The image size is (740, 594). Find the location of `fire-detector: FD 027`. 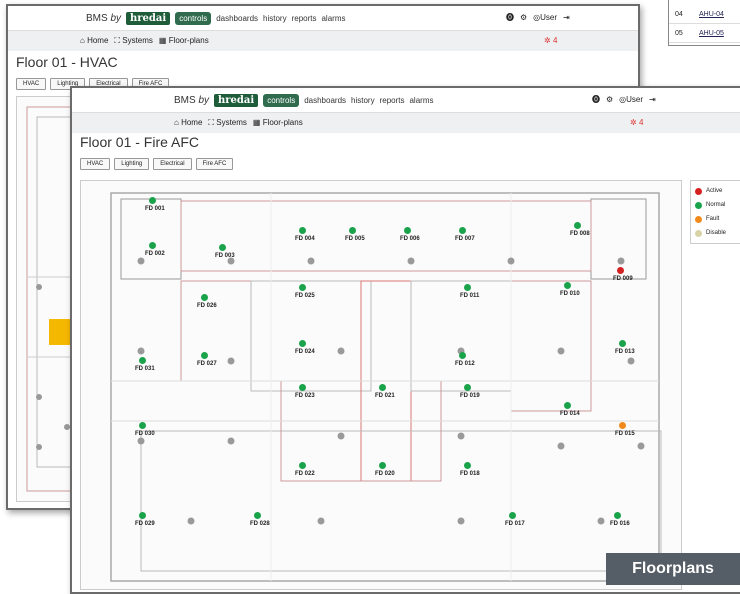

fire-detector: FD 027 is located at coordinates (207, 359).